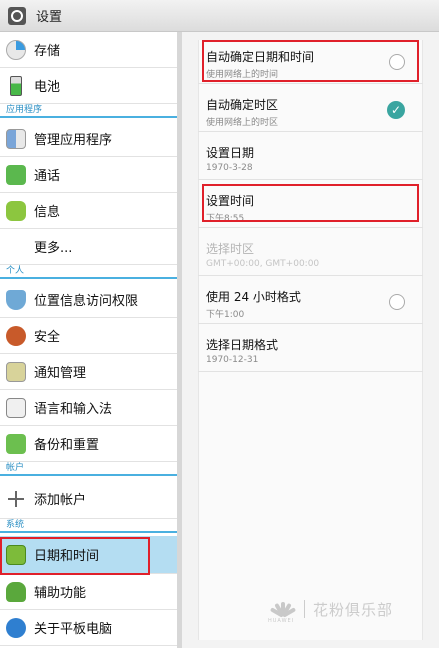 The image size is (439, 648). What do you see at coordinates (229, 168) in the screenshot?
I see `item-summary: 1970-3-28` at bounding box center [229, 168].